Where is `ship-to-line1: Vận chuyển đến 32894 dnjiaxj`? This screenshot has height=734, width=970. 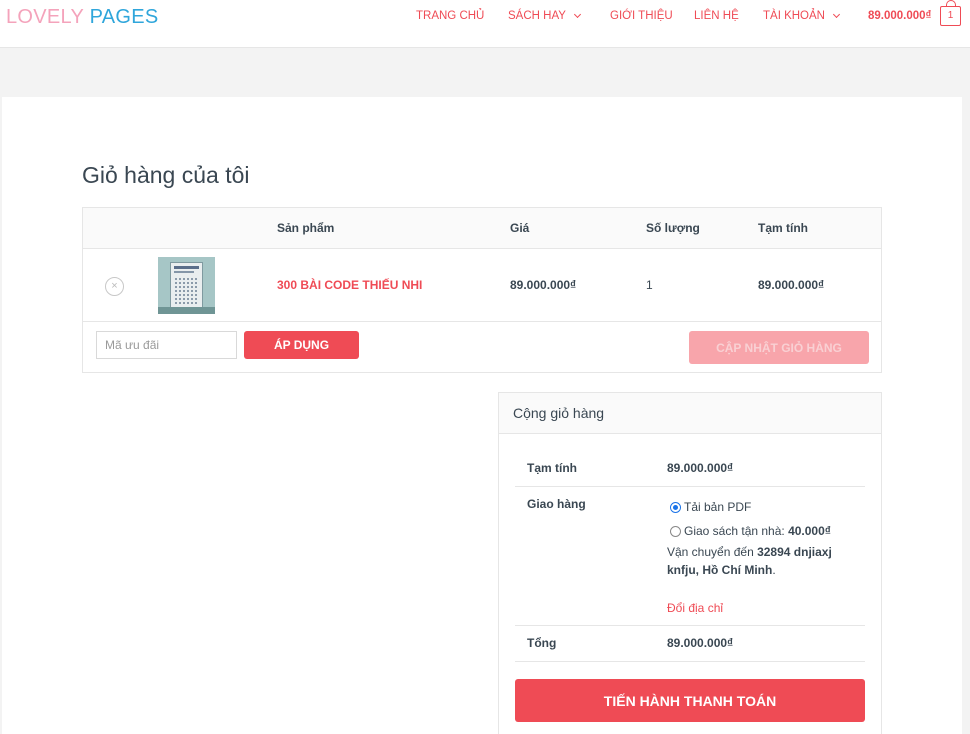
ship-to-line1: Vận chuyển đến 32894 dnjiaxj is located at coordinates (749, 552).